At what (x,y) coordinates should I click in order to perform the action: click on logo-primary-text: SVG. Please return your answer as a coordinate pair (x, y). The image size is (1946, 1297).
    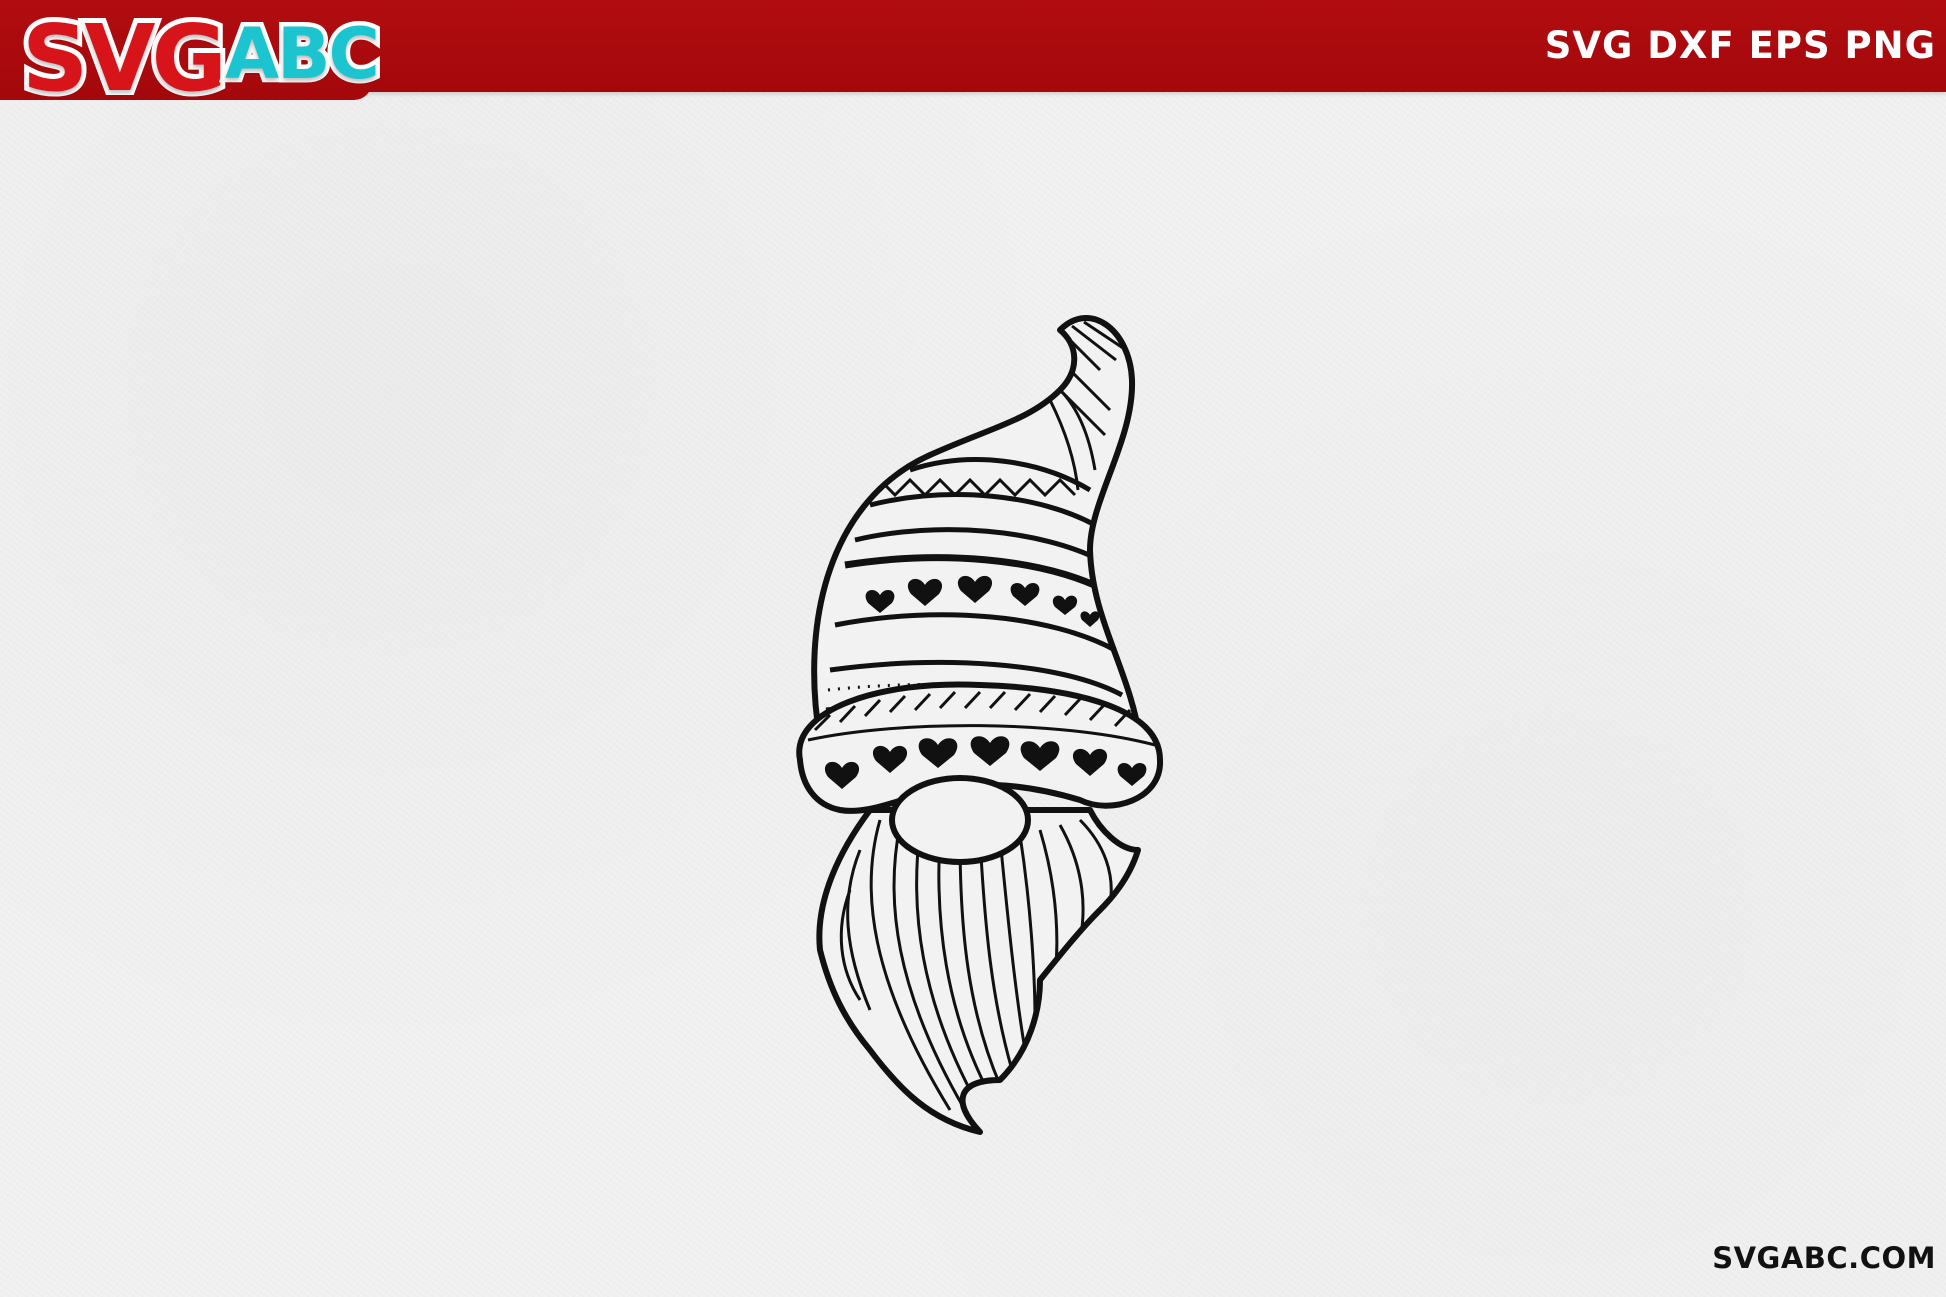
    Looking at the image, I should click on (124, 58).